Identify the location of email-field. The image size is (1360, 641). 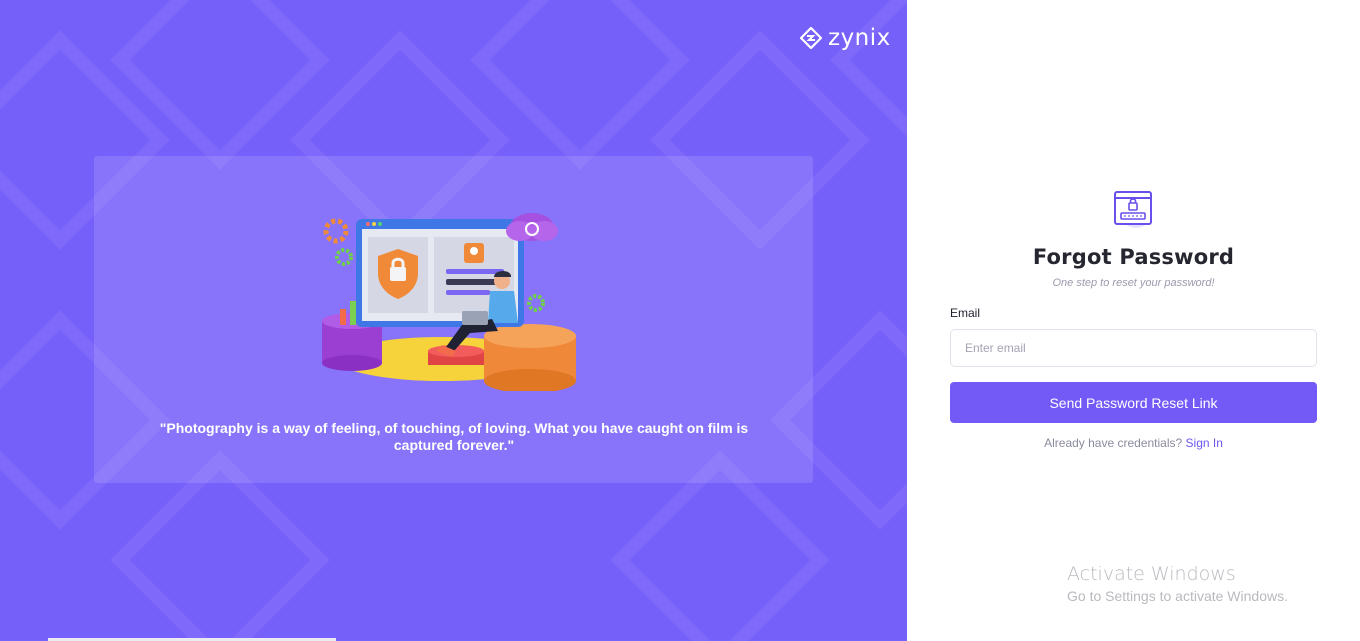
(1133, 348).